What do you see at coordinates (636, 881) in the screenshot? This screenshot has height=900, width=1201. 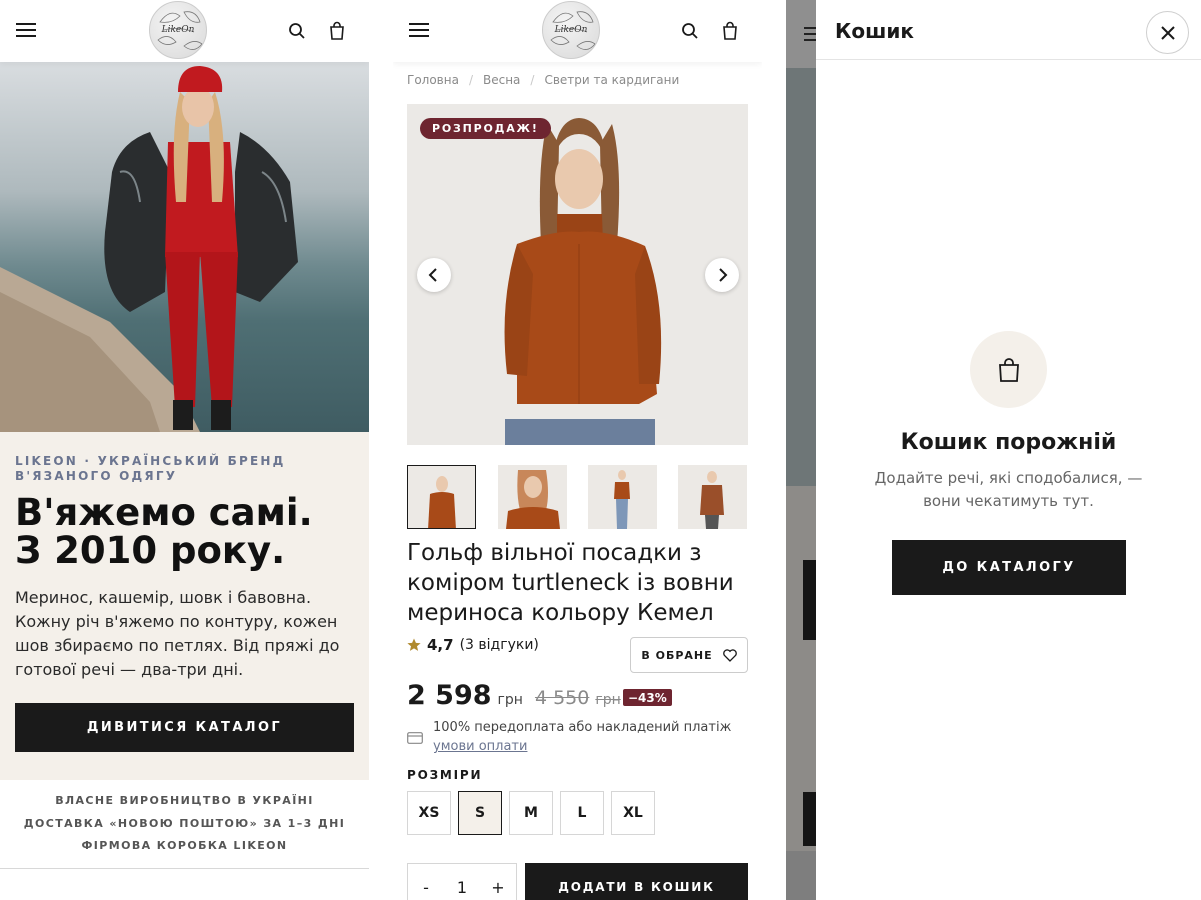 I see `add-to-cart-button: ДОДАТИ В КОШИК` at bounding box center [636, 881].